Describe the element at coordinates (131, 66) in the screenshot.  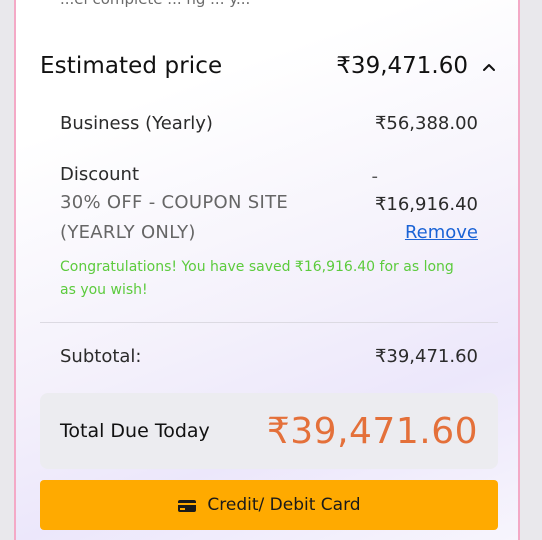
I see `estimated-price-title: Estimated price` at that location.